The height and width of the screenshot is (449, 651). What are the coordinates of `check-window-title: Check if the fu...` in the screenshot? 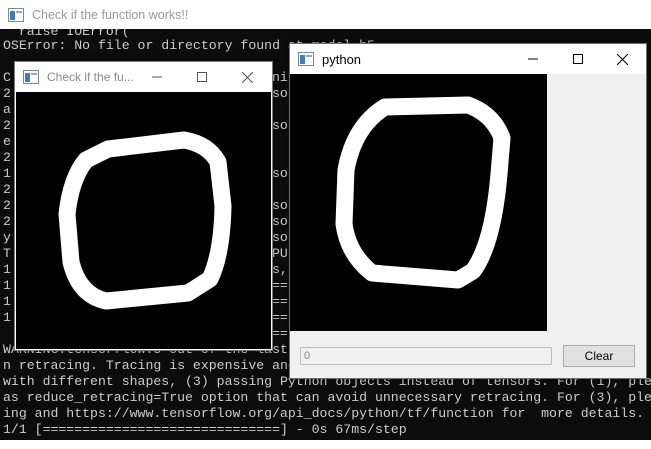 It's located at (90, 77).